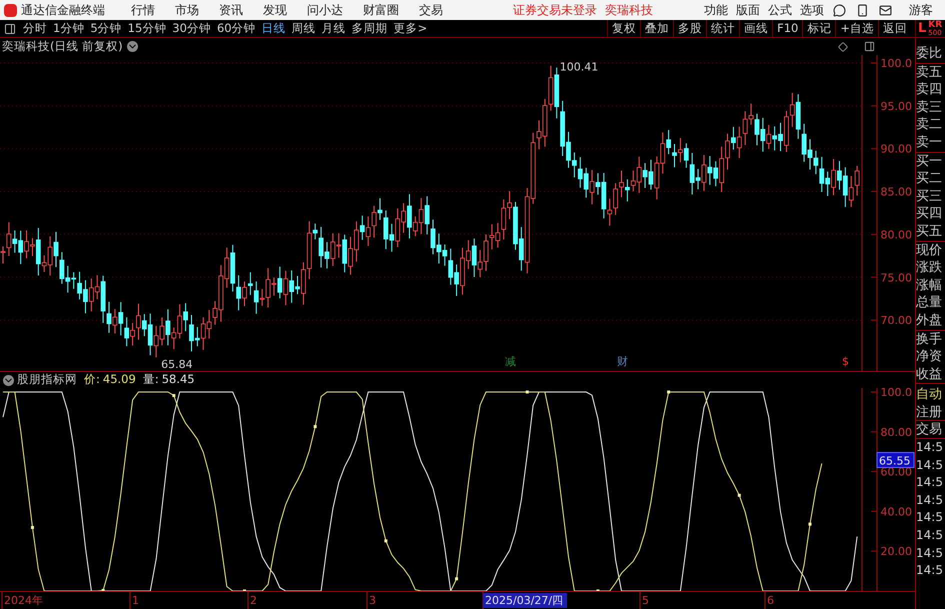  What do you see at coordinates (896, 149) in the screenshot?
I see `axis-label: 90.00` at bounding box center [896, 149].